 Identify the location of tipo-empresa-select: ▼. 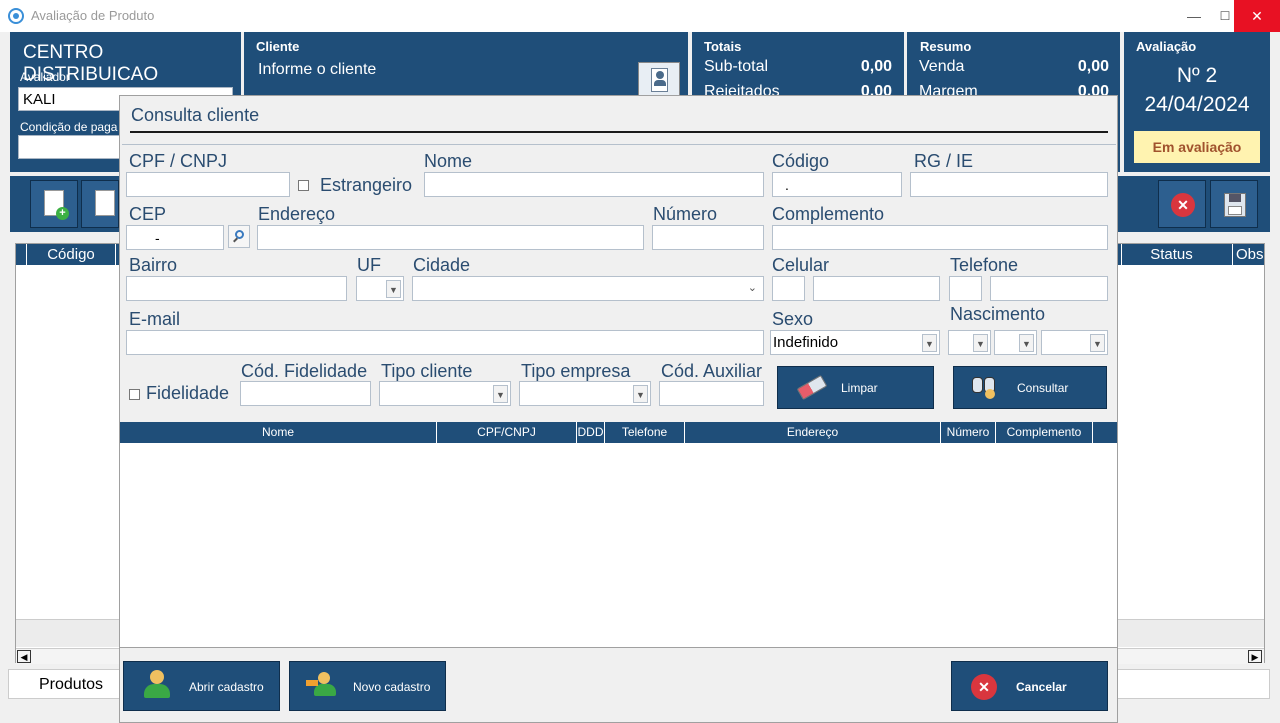
(585, 393).